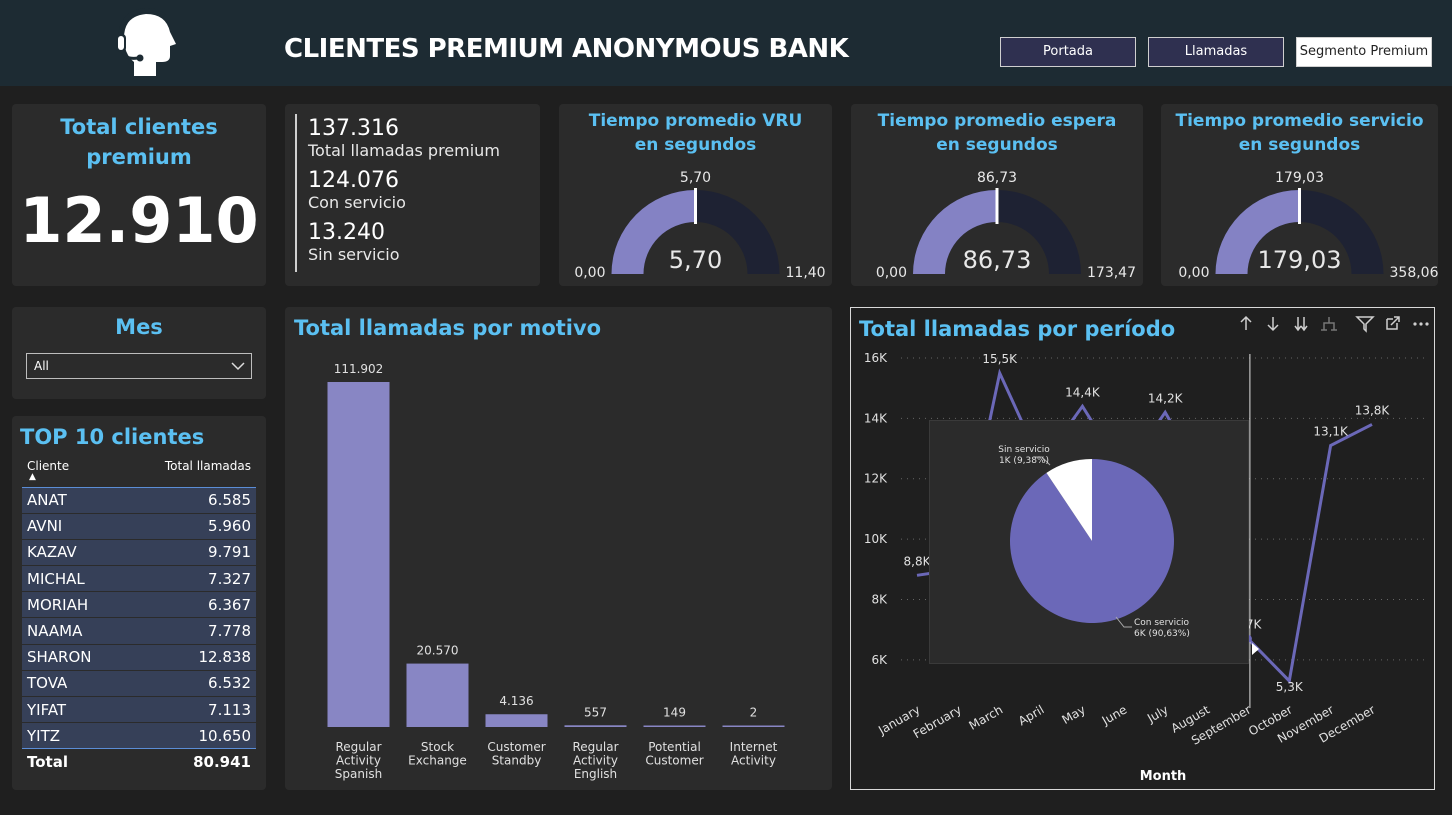  What do you see at coordinates (346, 232) in the screenshot?
I see `calls-without-service-value: 13.240` at bounding box center [346, 232].